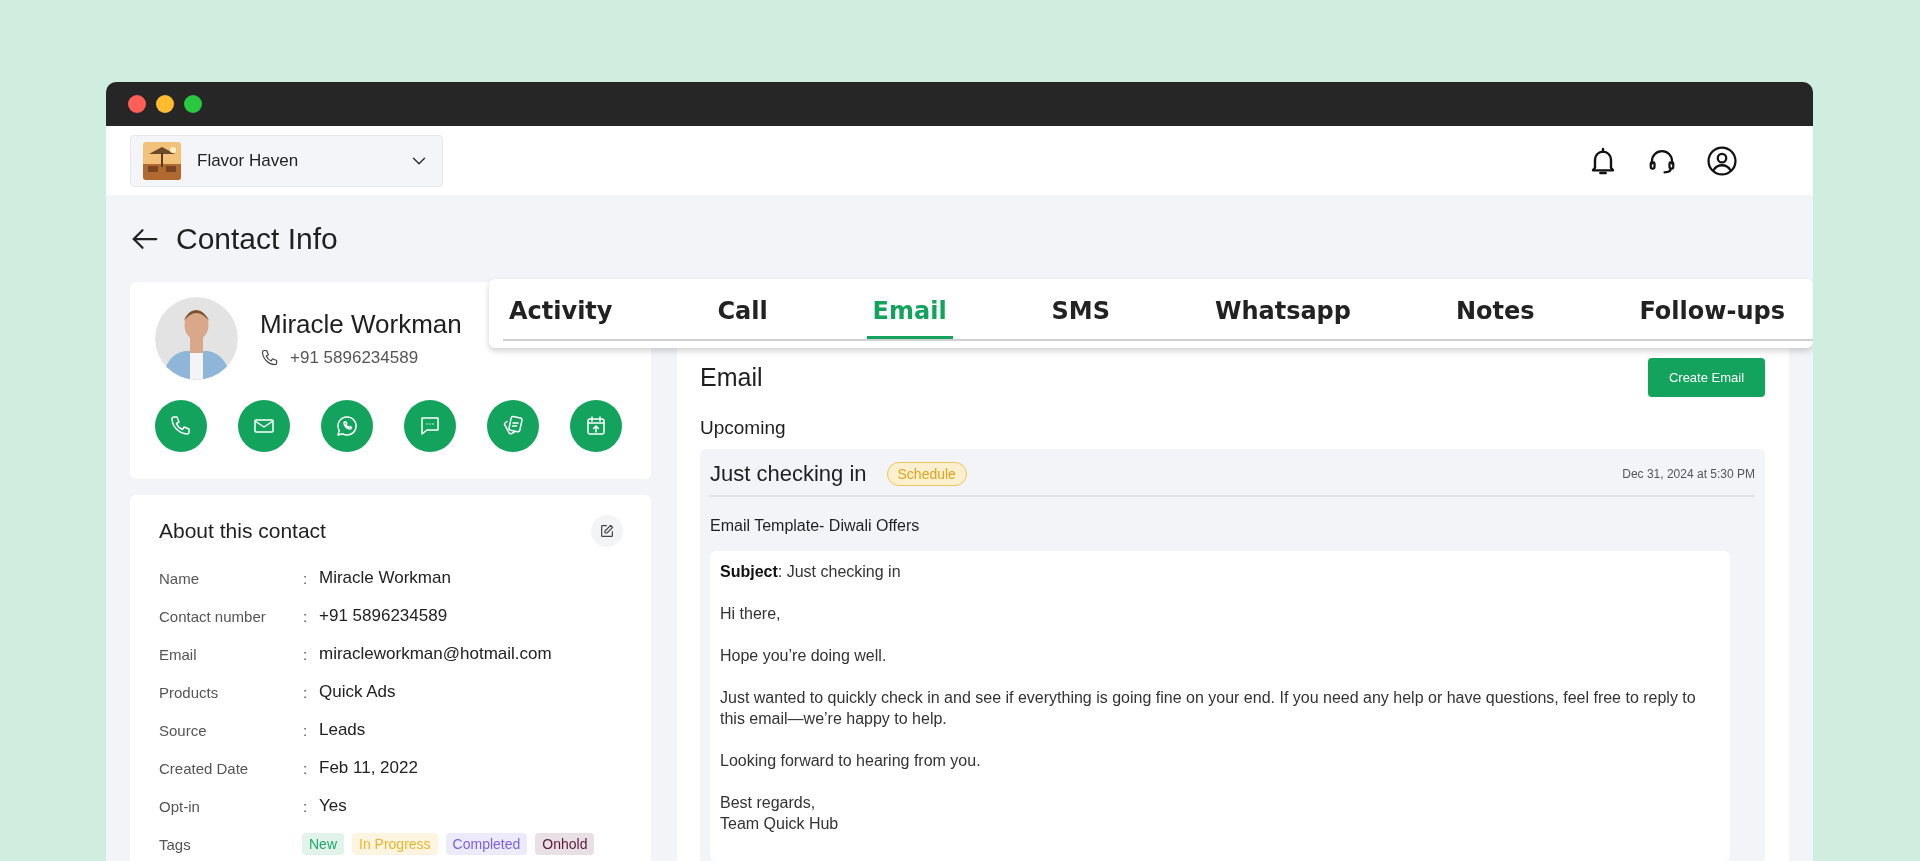 The width and height of the screenshot is (1920, 861). I want to click on maximize-dot, so click(193, 104).